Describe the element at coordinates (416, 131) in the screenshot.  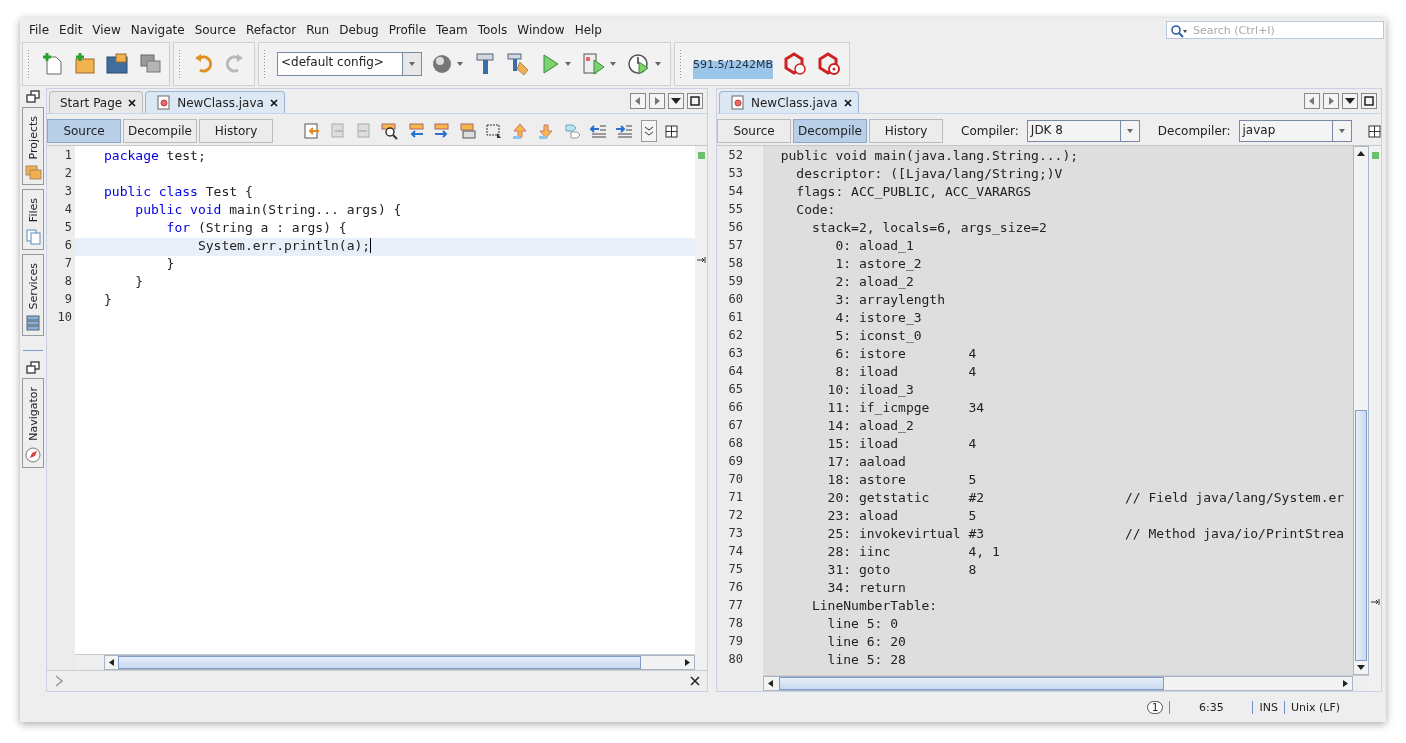
I see `find-previous-icon` at that location.